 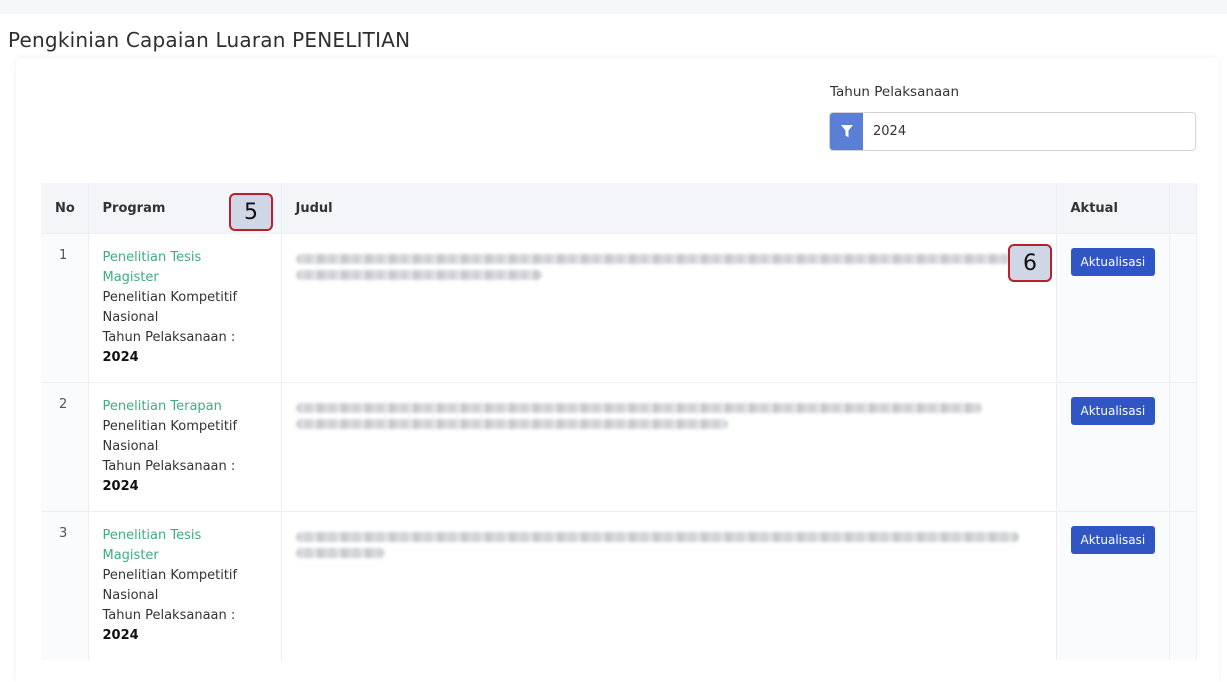 What do you see at coordinates (251, 212) in the screenshot?
I see `annotation-badge-program: 5` at bounding box center [251, 212].